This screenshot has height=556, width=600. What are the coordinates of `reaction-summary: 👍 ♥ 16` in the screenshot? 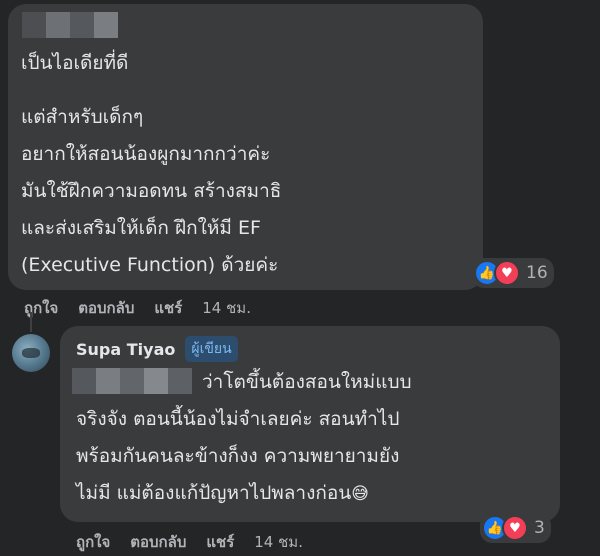 It's located at (513, 273).